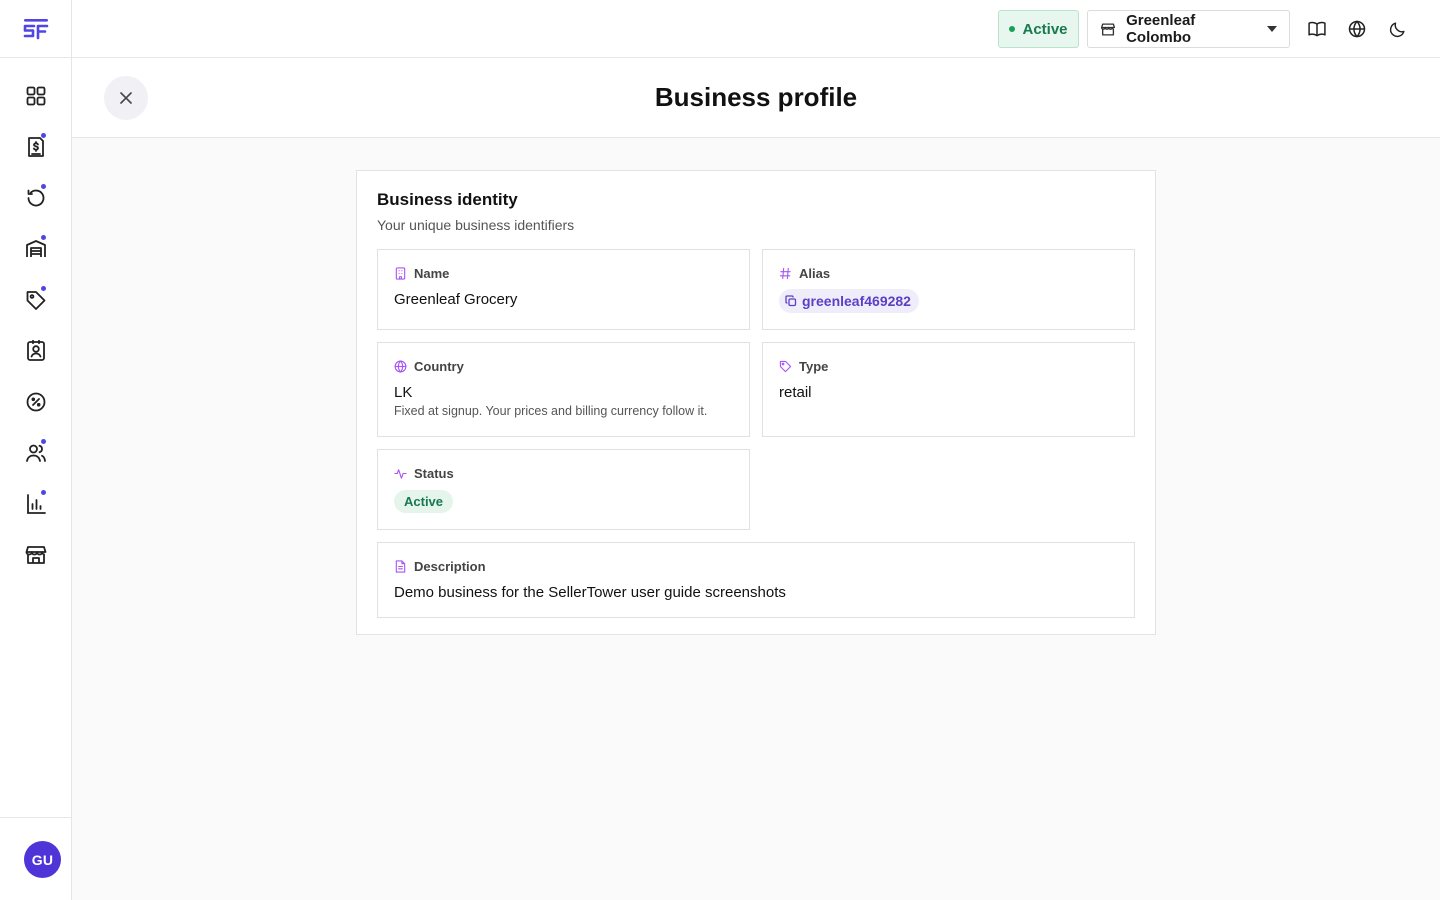  Describe the element at coordinates (400, 474) in the screenshot. I see `activity-icon` at that location.